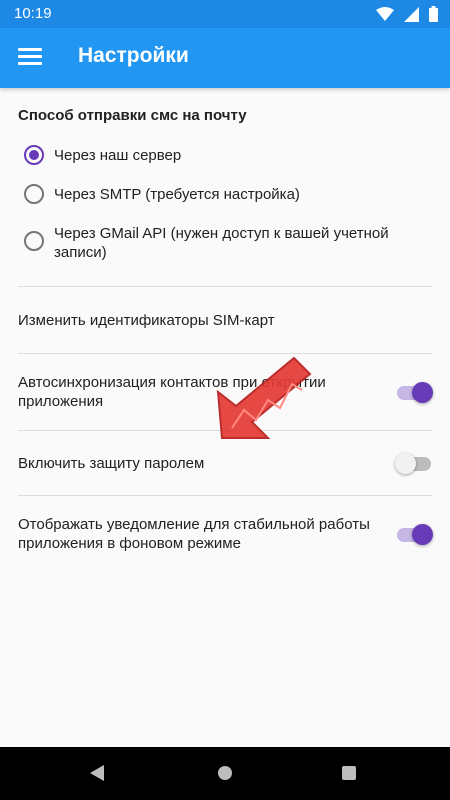 The image size is (450, 800). What do you see at coordinates (111, 463) in the screenshot?
I see `pref-label: Включить защиту паролем` at bounding box center [111, 463].